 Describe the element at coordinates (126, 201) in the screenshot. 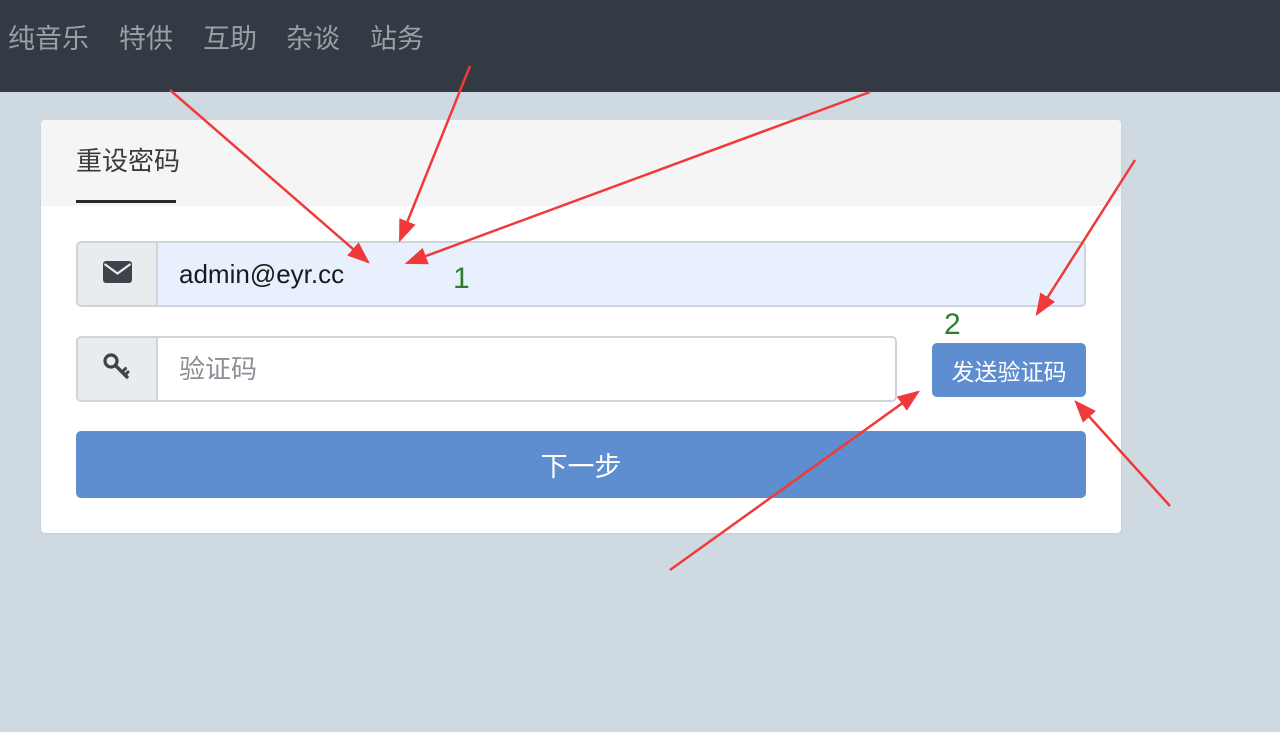

I see `active-tab-indicator` at that location.